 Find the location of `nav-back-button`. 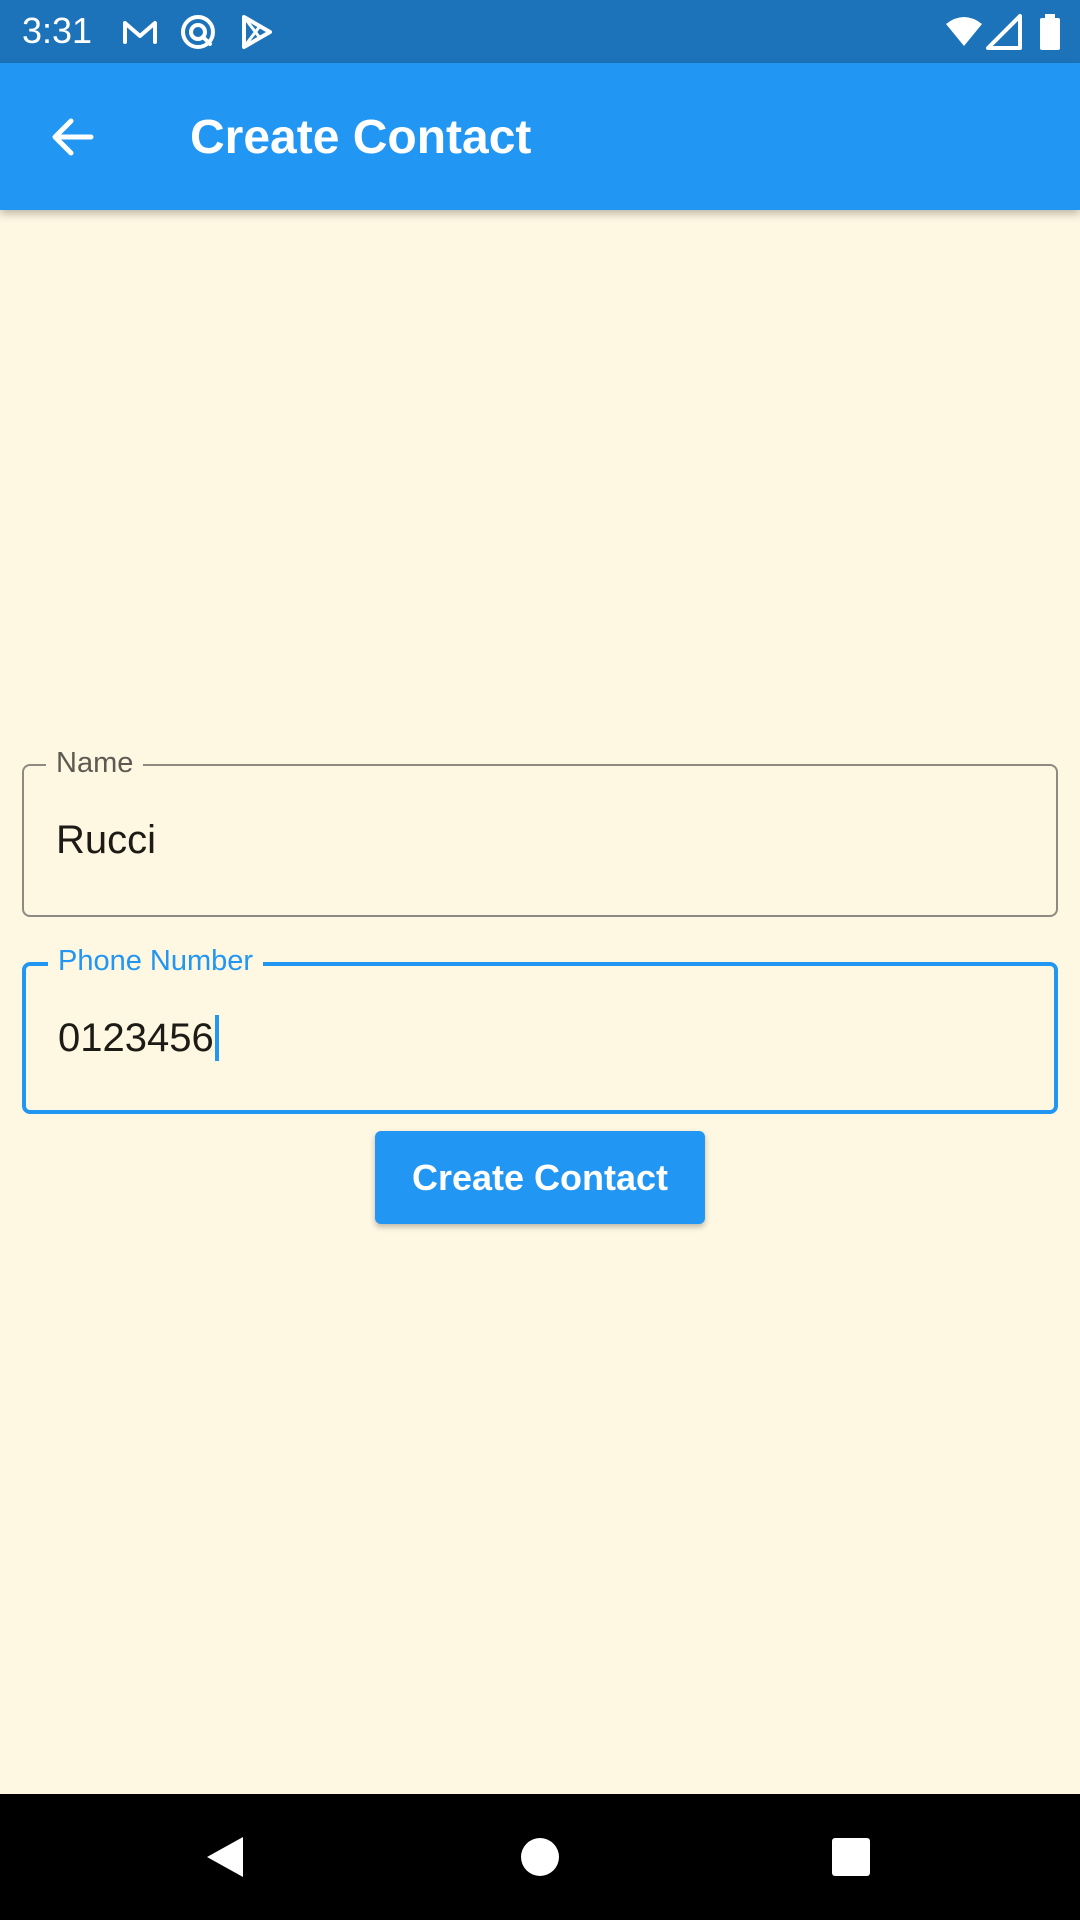

nav-back-button is located at coordinates (225, 1857).